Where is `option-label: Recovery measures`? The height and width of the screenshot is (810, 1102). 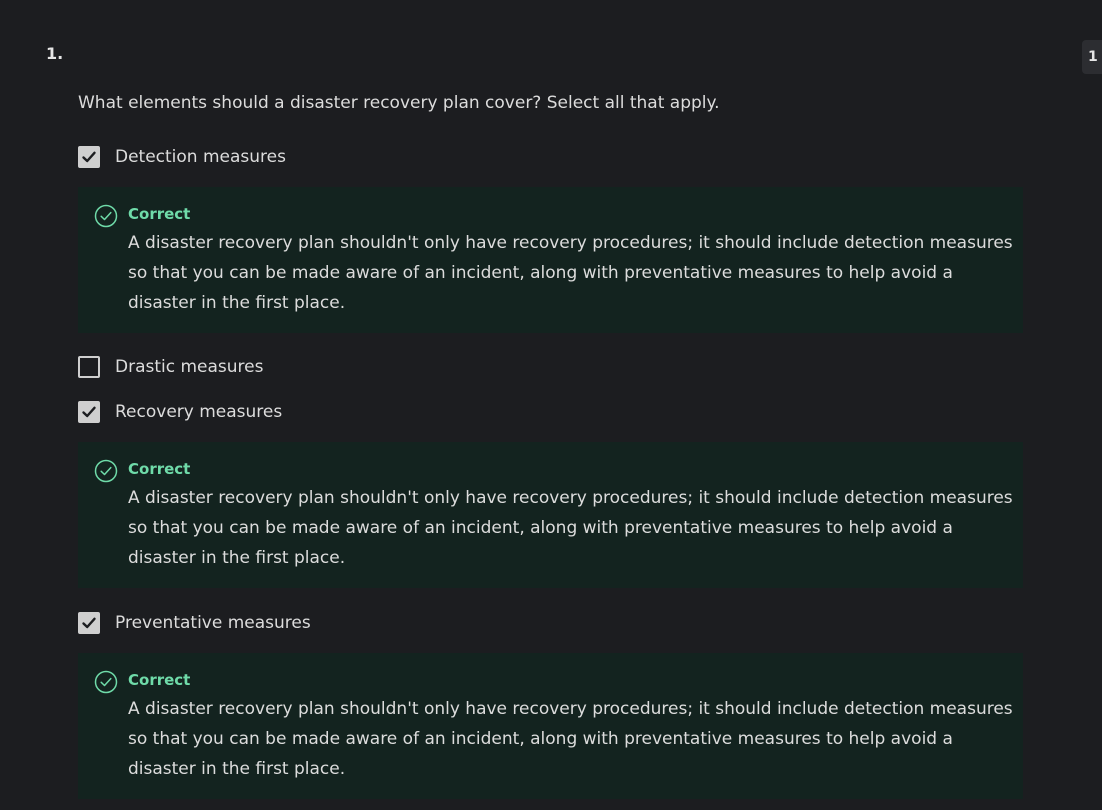
option-label: Recovery measures is located at coordinates (199, 412).